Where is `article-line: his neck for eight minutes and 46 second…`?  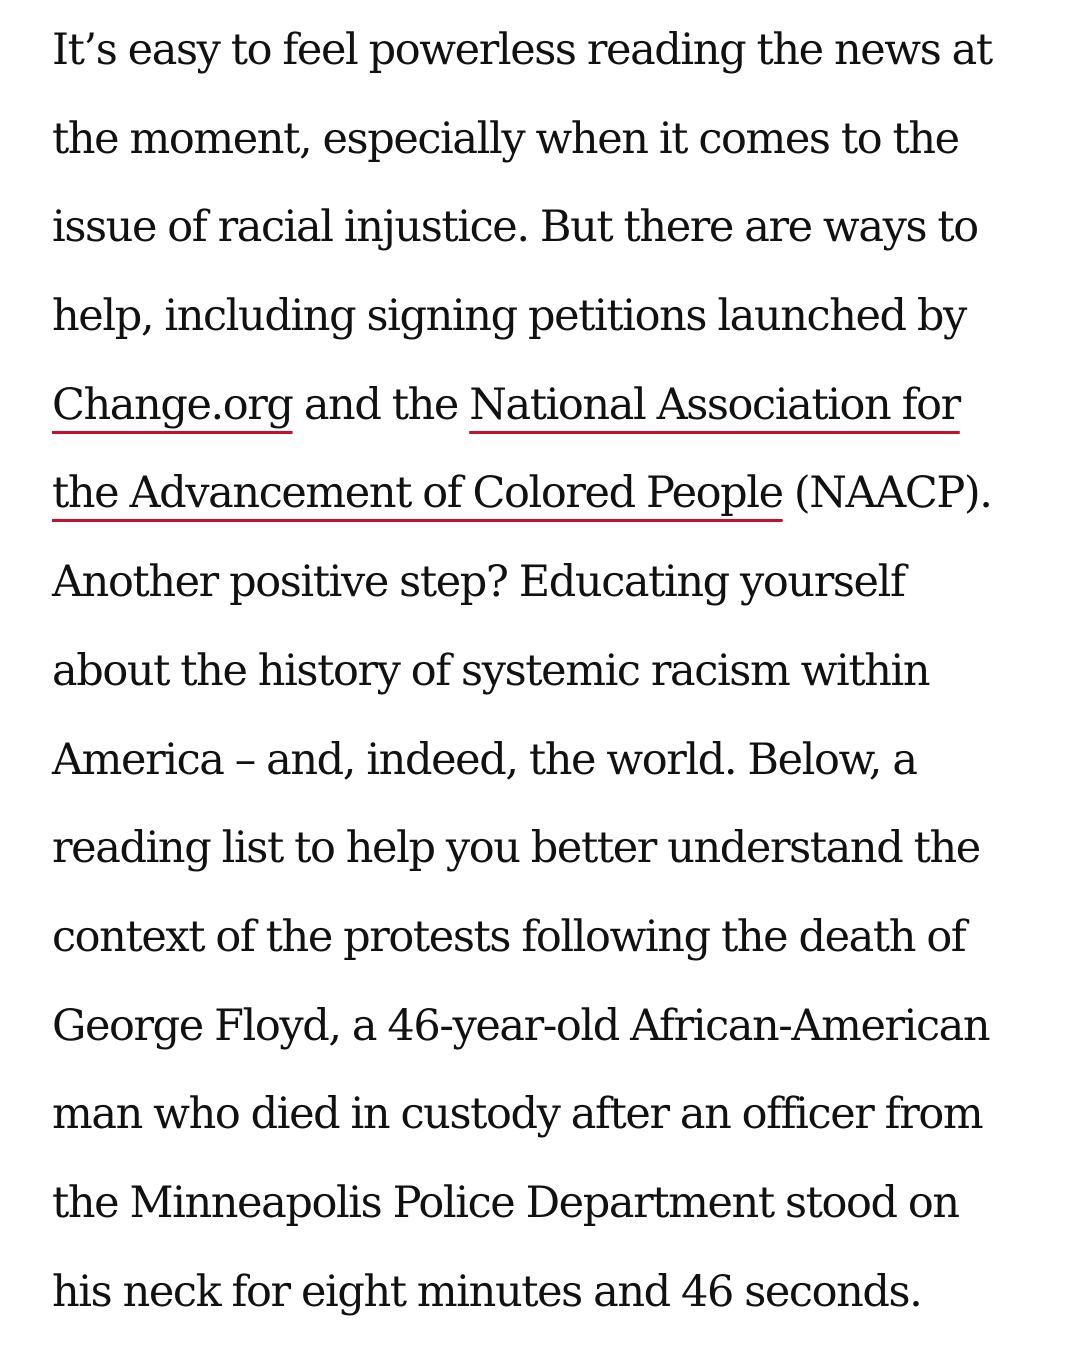
article-line: his neck for eight minutes and 46 second… is located at coordinates (487, 1291).